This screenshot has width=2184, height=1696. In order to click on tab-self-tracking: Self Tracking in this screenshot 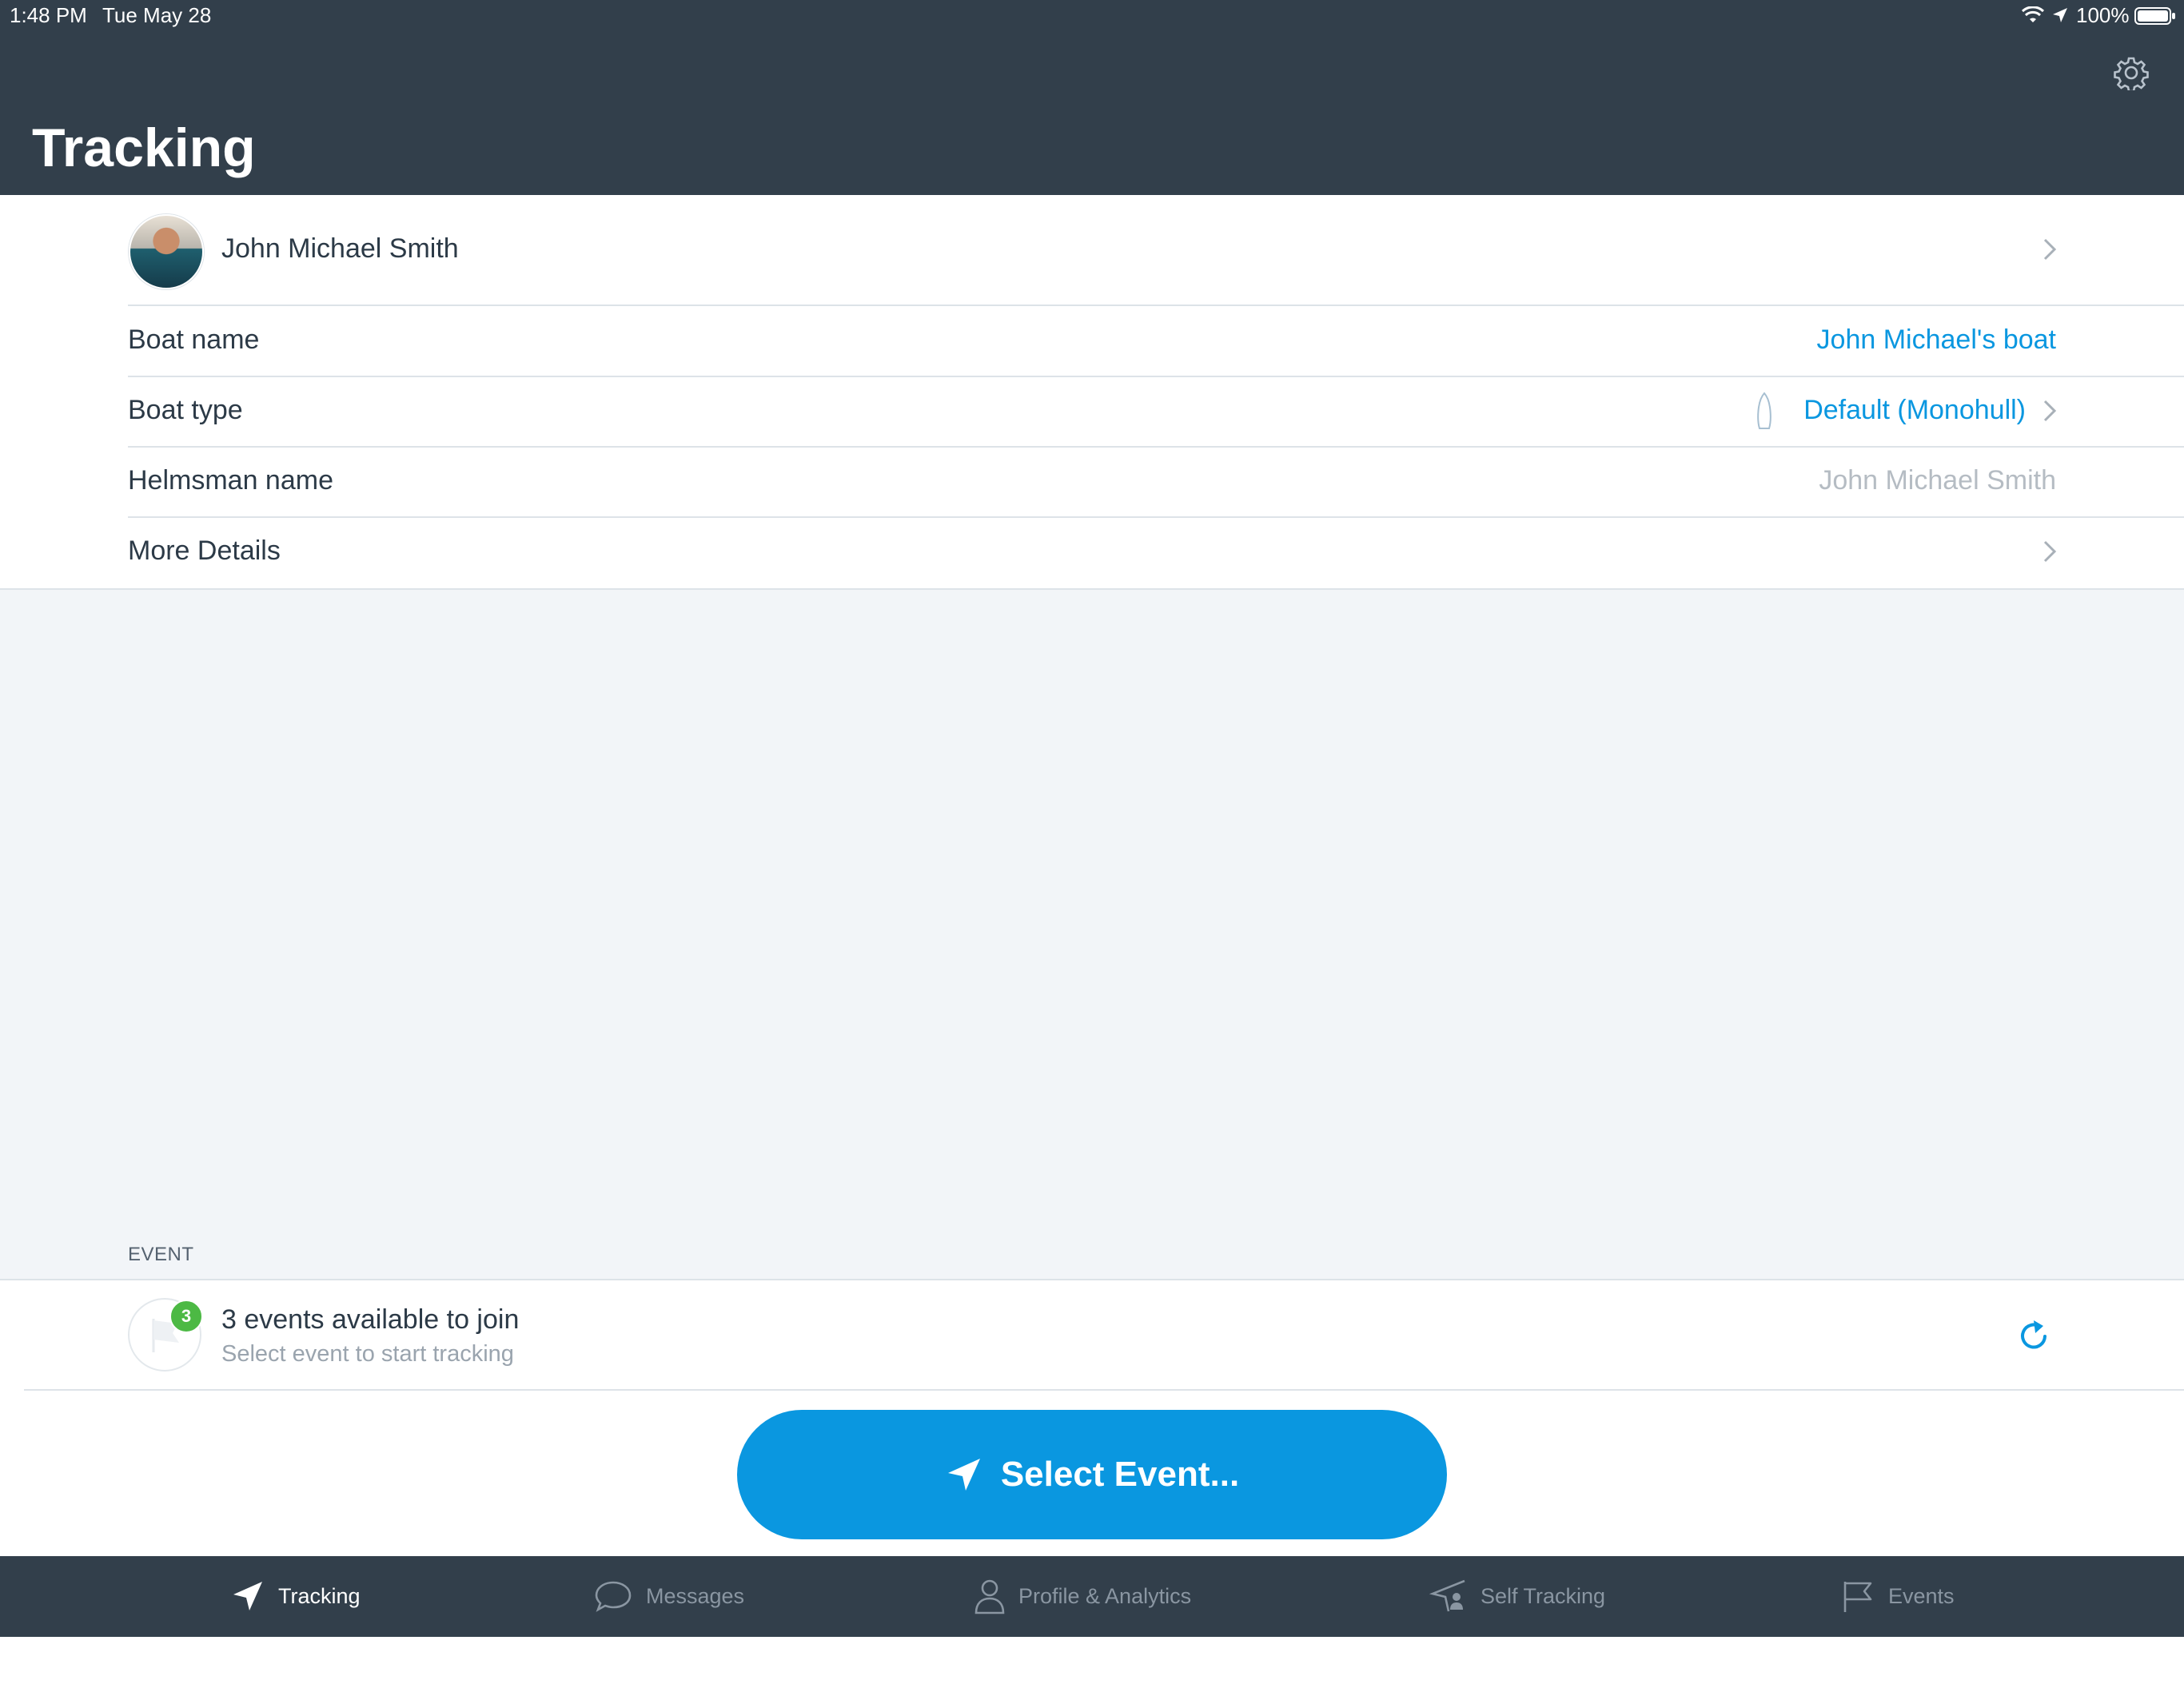, I will do `click(1517, 1596)`.